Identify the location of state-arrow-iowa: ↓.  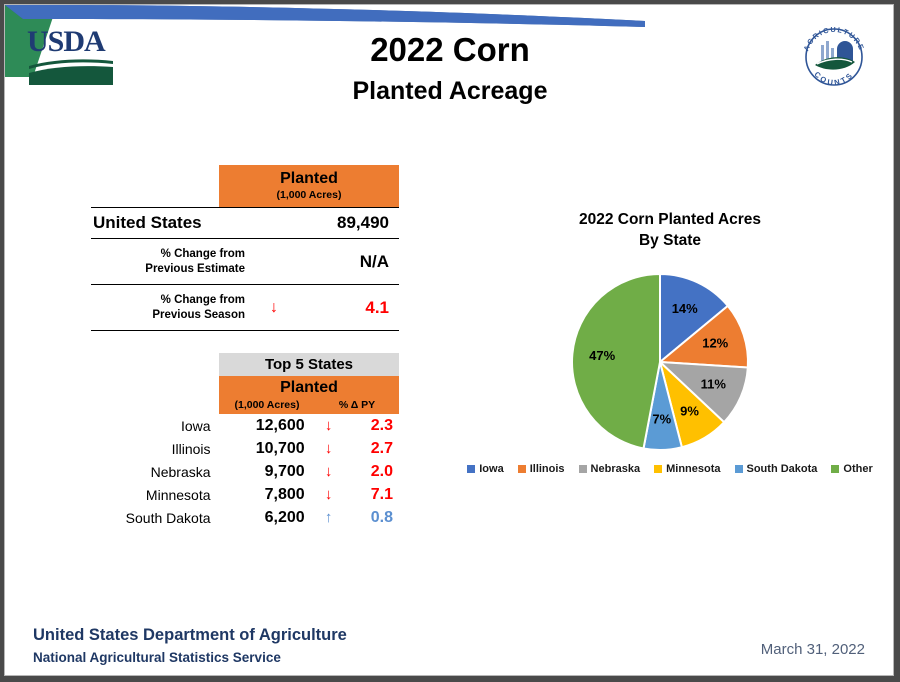
(328, 425).